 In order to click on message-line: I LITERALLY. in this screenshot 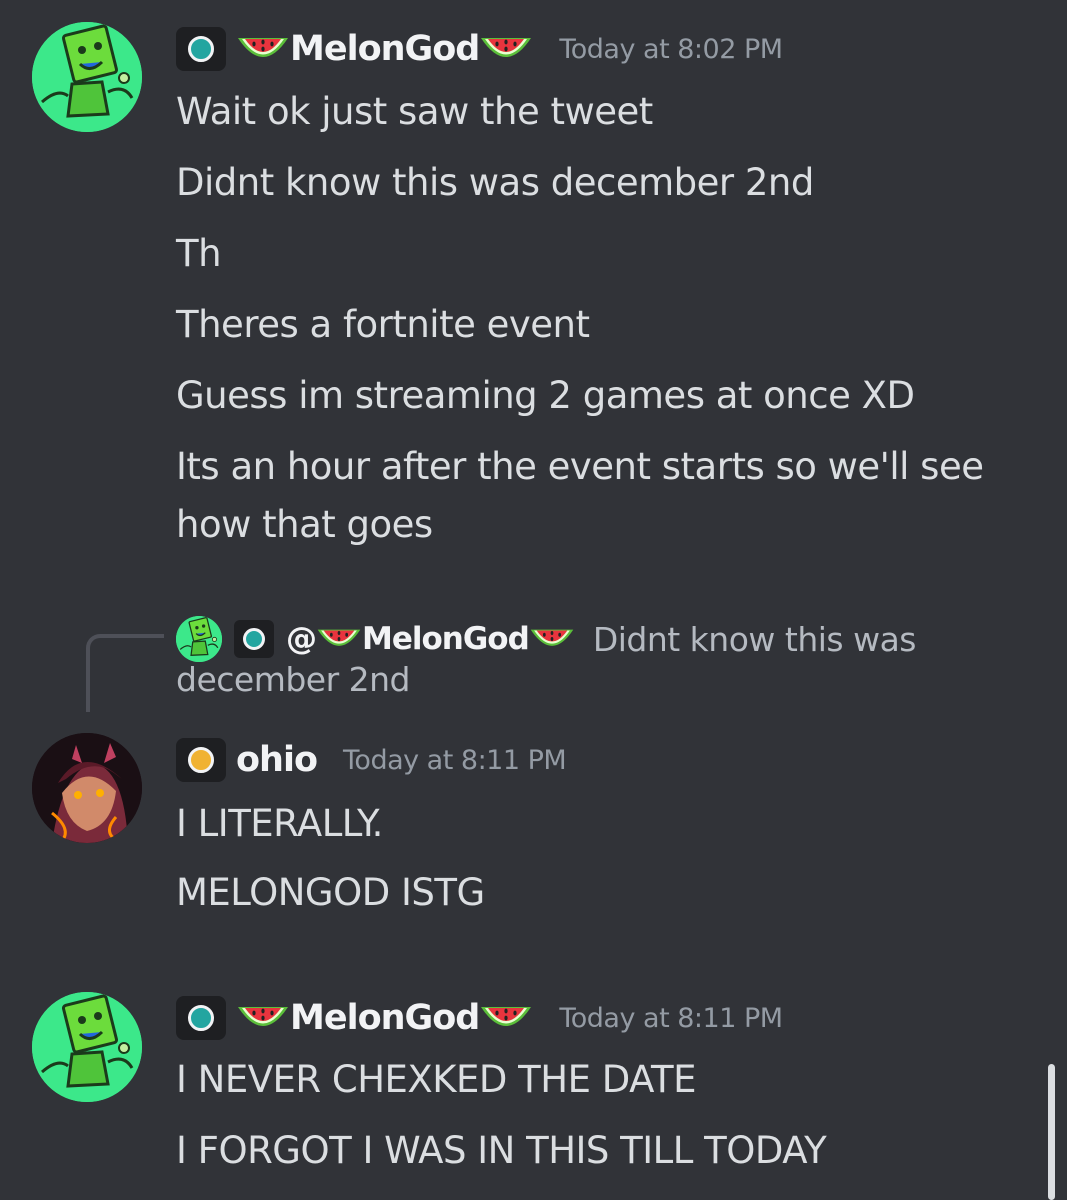, I will do `click(279, 823)`.